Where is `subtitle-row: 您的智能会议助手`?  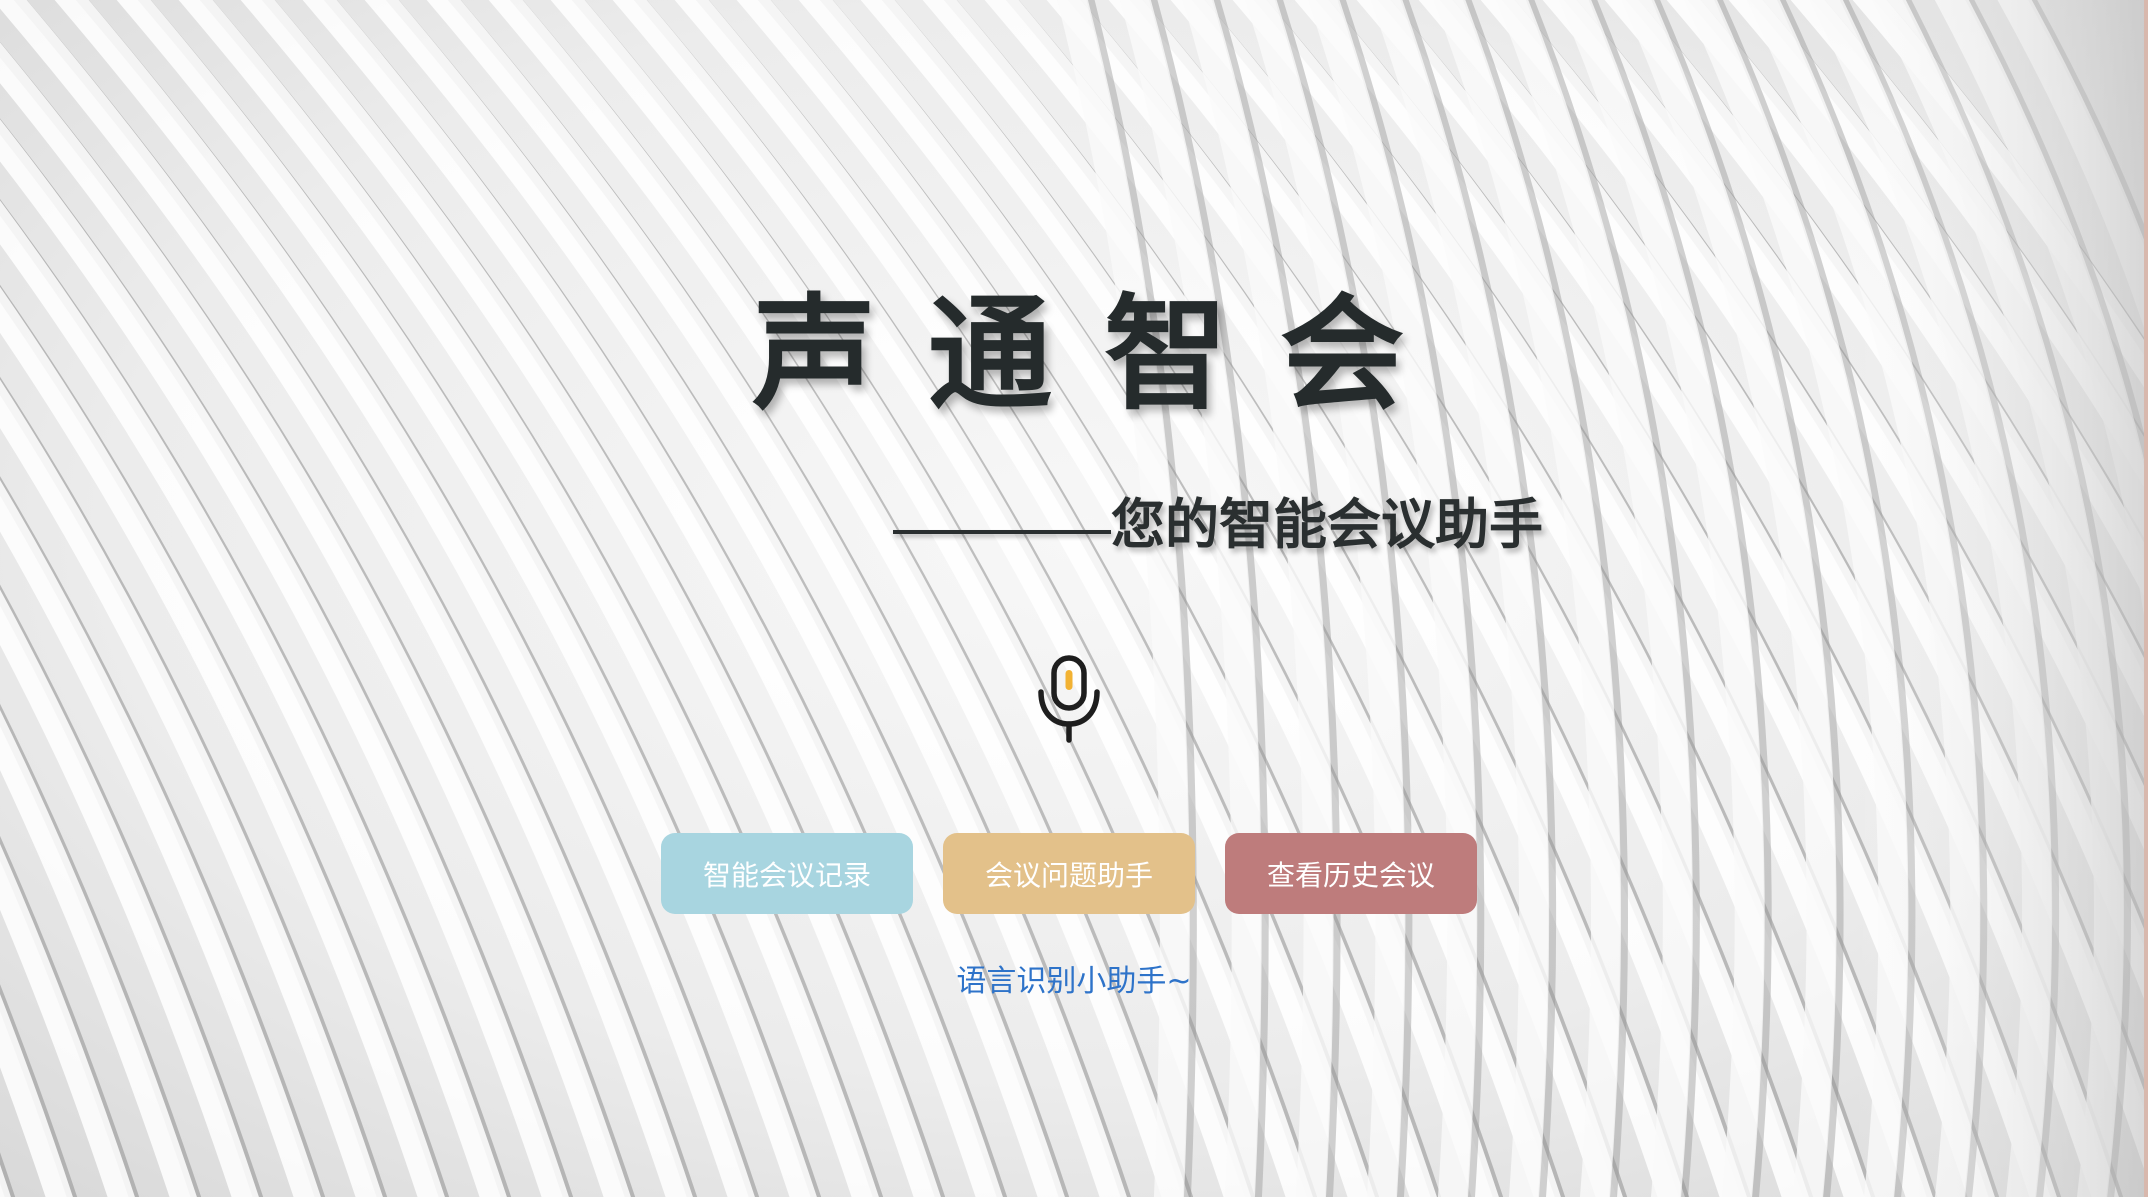 subtitle-row: 您的智能会议助手 is located at coordinates (1218, 525).